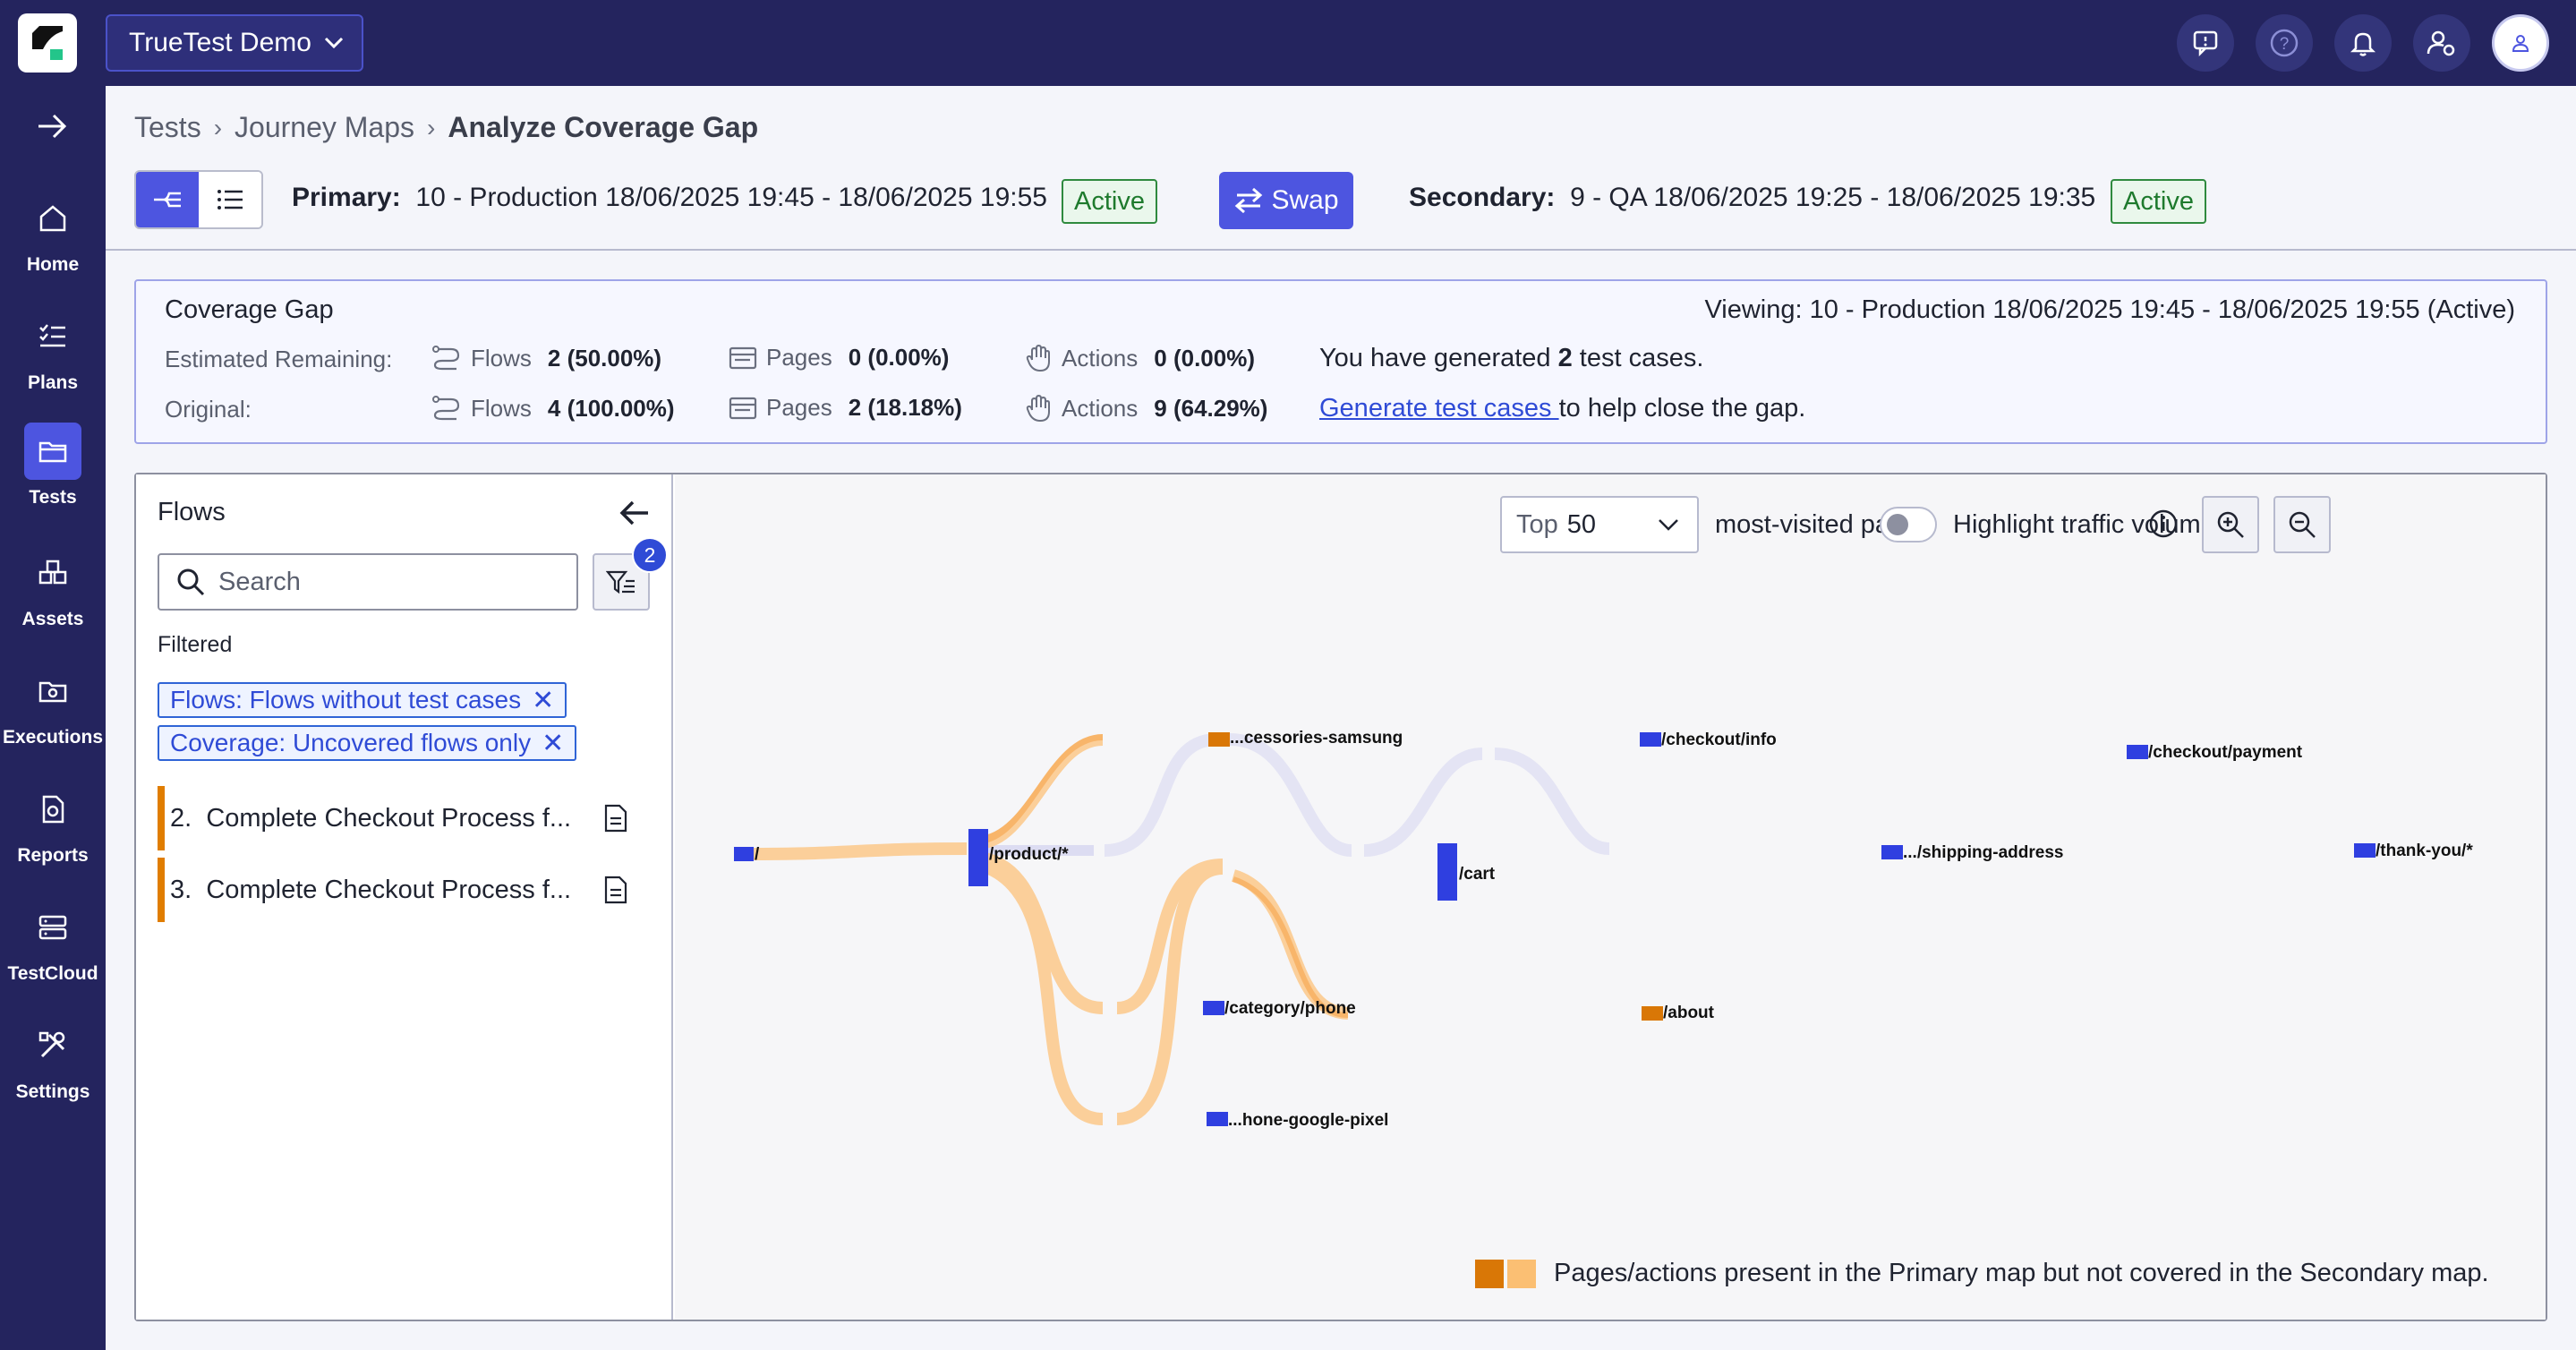  What do you see at coordinates (53, 233) in the screenshot?
I see `sidebar-item-home: Home` at bounding box center [53, 233].